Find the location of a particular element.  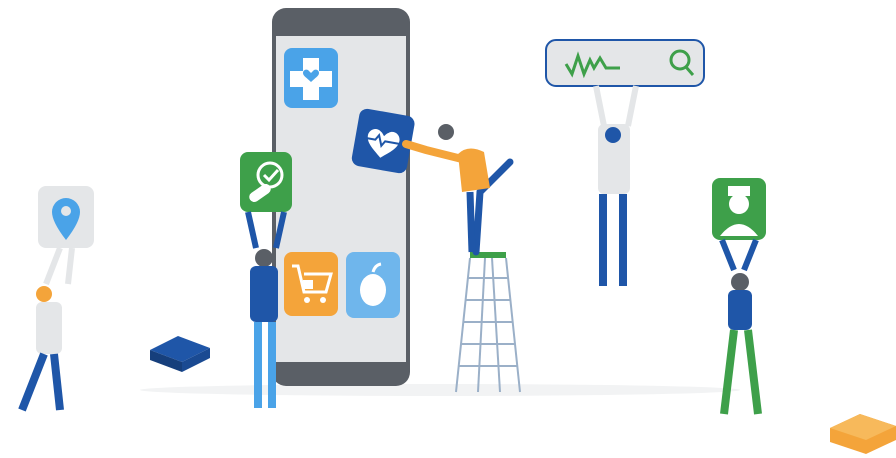

heartbeat-search-icon is located at coordinates (625, 63).